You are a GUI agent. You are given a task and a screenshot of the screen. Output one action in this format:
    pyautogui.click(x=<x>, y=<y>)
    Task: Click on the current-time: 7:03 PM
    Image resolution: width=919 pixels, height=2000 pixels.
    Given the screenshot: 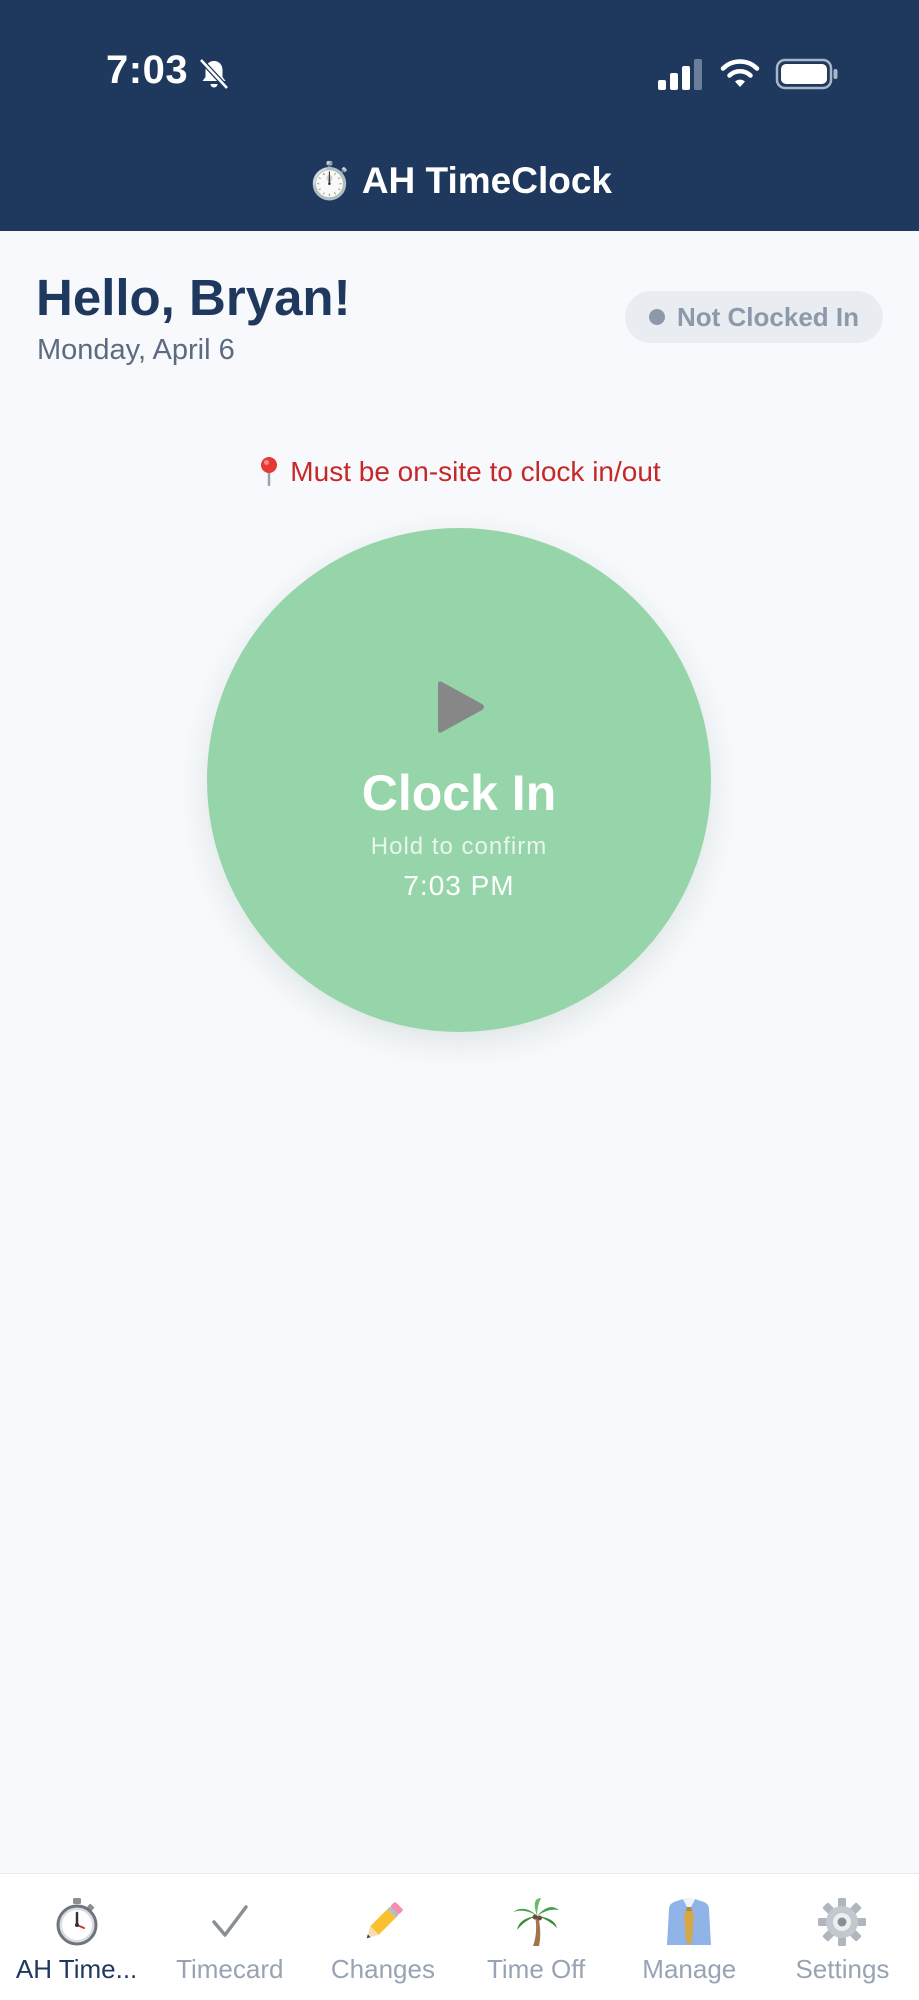 What is the action you would take?
    pyautogui.click(x=459, y=885)
    